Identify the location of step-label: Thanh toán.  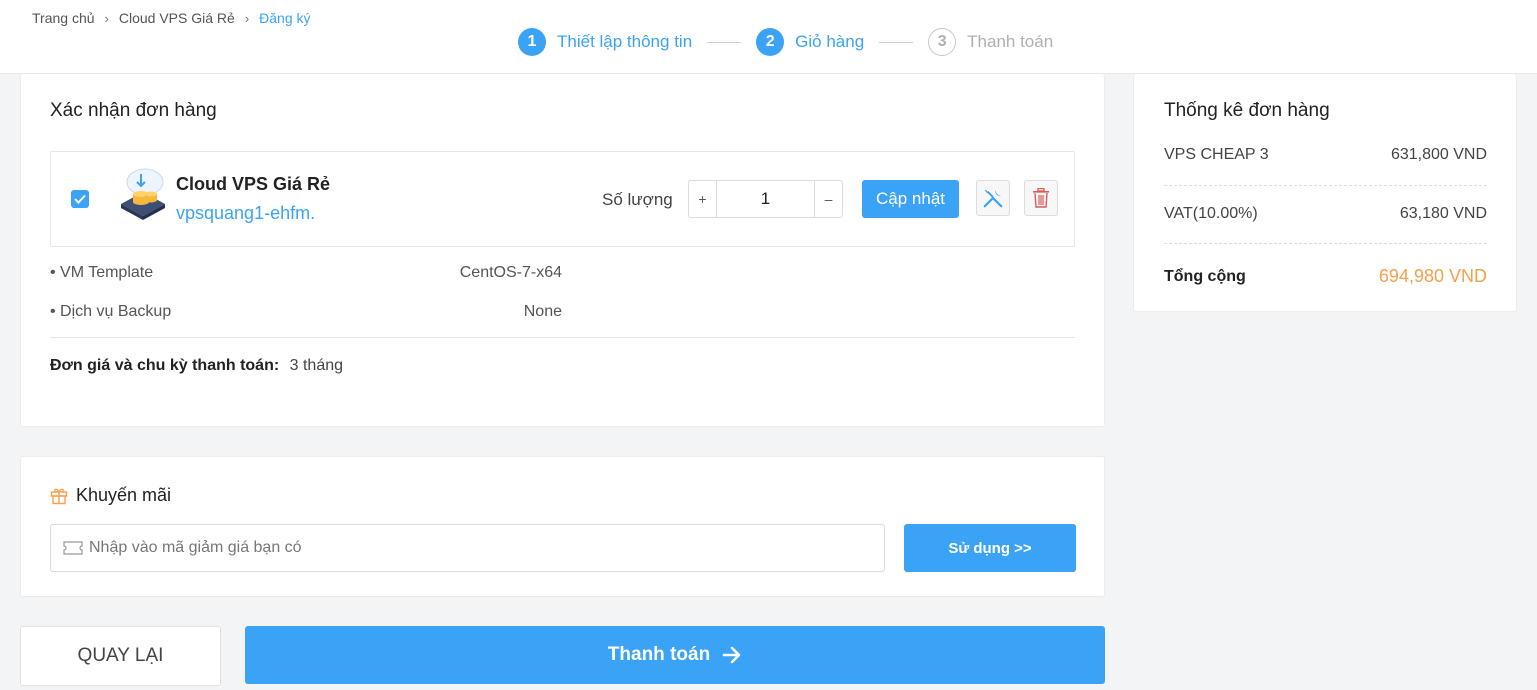
(1010, 41).